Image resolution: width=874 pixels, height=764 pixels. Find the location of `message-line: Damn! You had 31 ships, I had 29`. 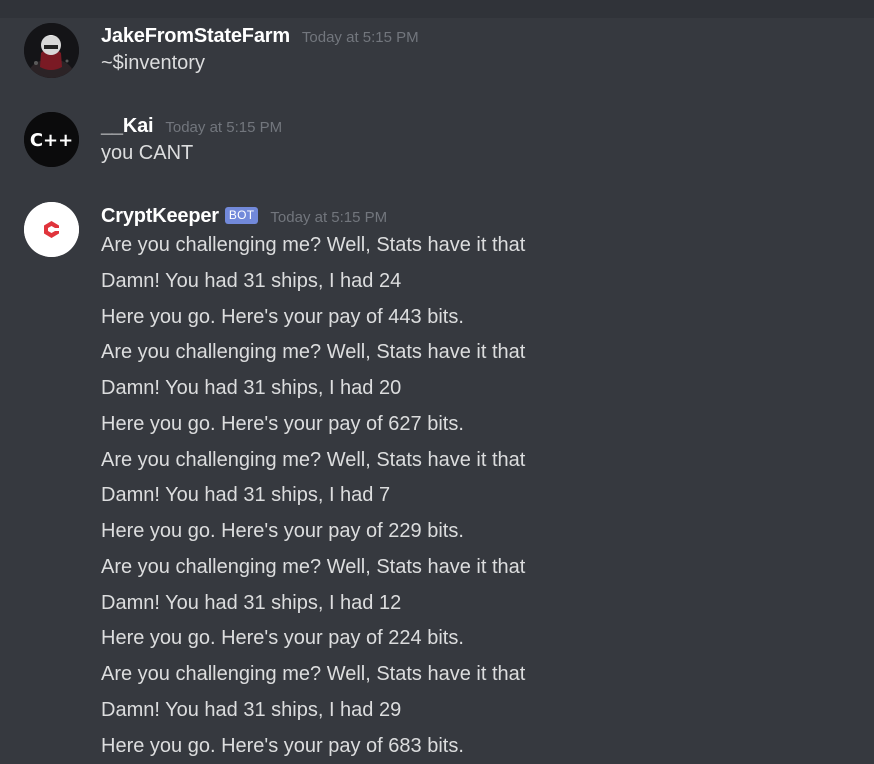

message-line: Damn! You had 31 ships, I had 29 is located at coordinates (487, 711).